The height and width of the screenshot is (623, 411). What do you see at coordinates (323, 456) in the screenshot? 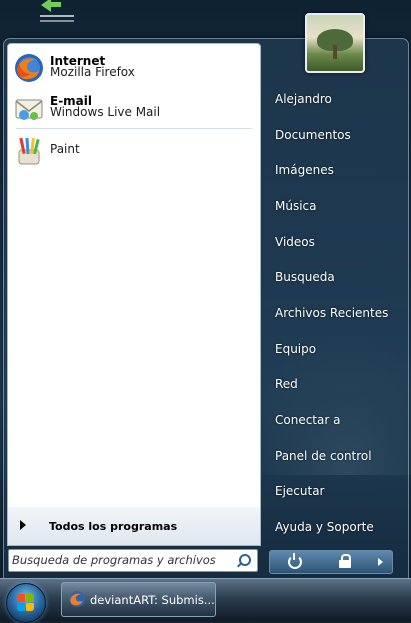
I see `right-item-control-panel: Panel de control` at bounding box center [323, 456].